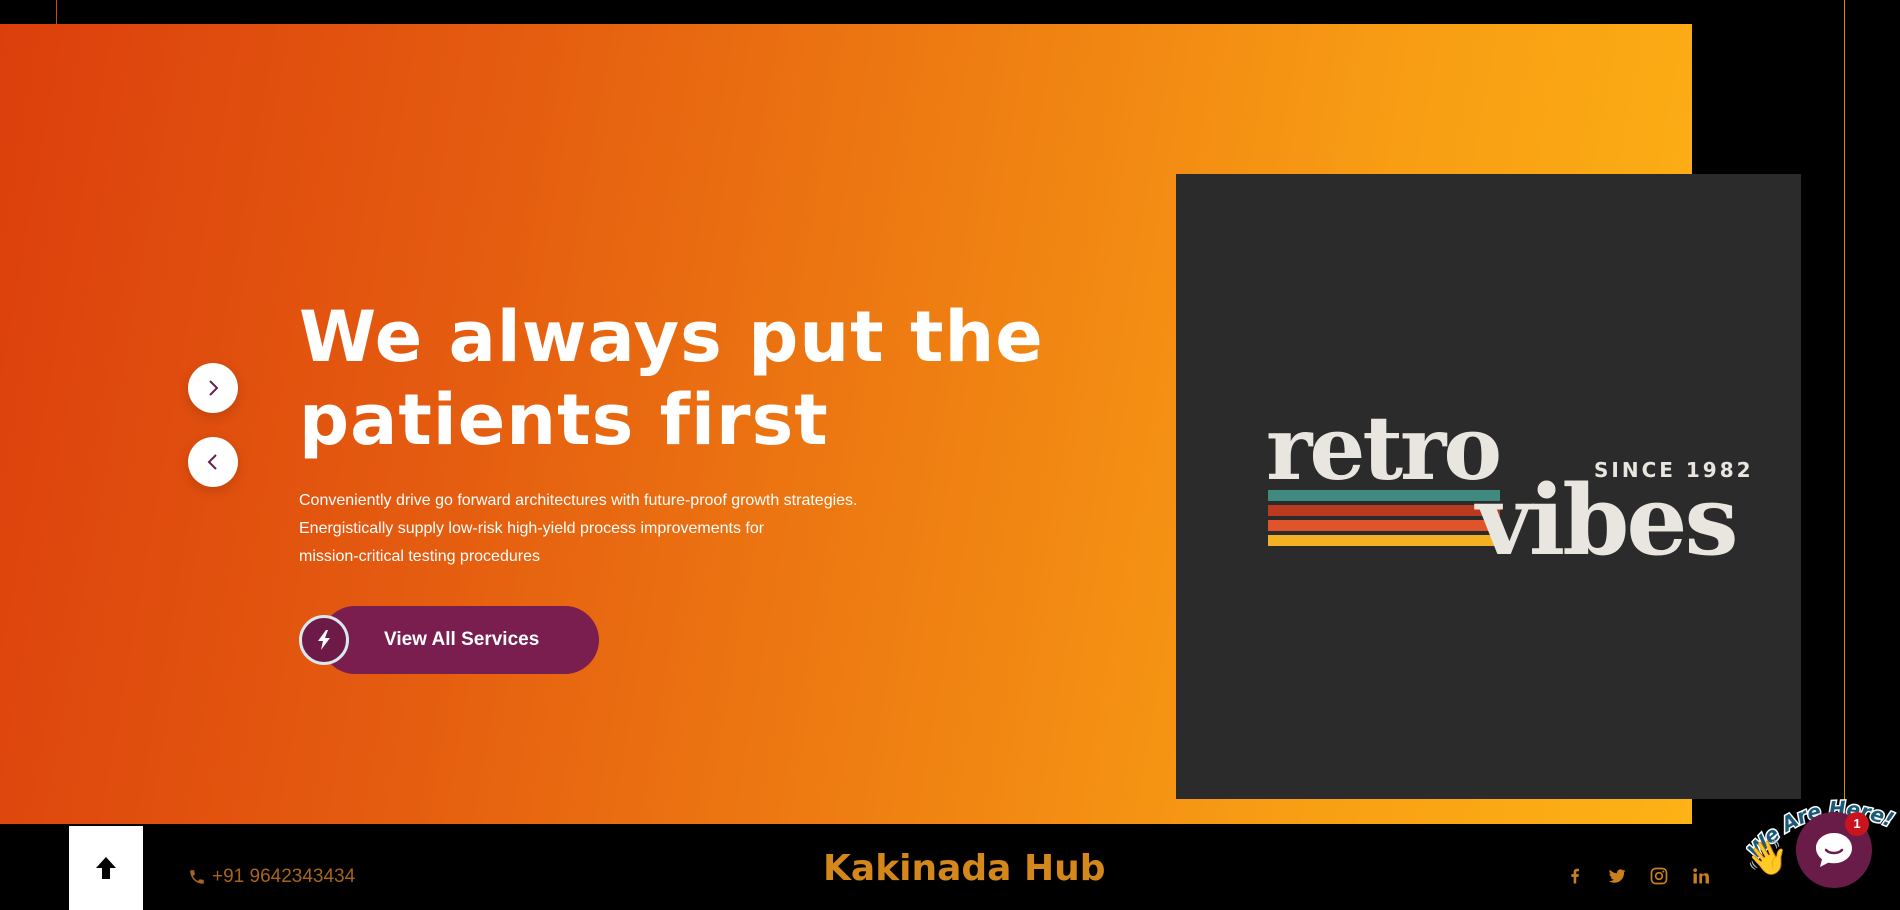 The width and height of the screenshot is (1900, 910). Describe the element at coordinates (462, 639) in the screenshot. I see `cta-label: View All Services` at that location.